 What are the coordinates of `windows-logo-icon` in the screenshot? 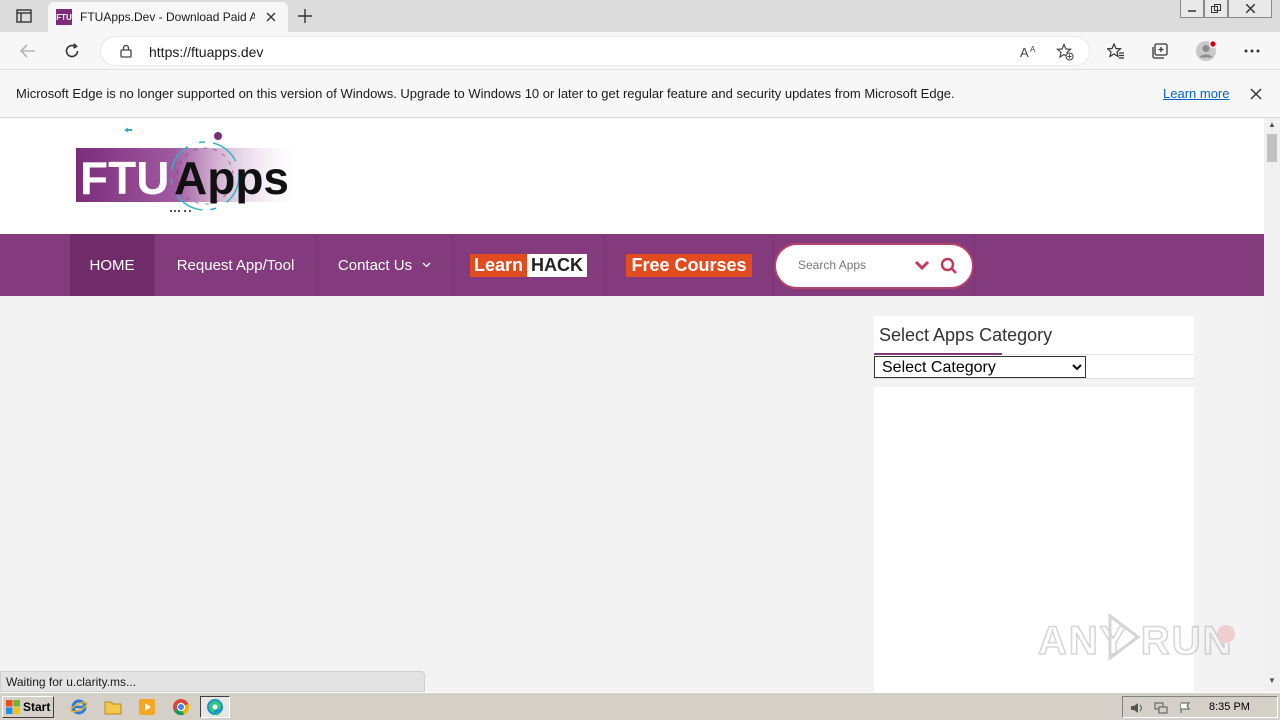 It's located at (13, 707).